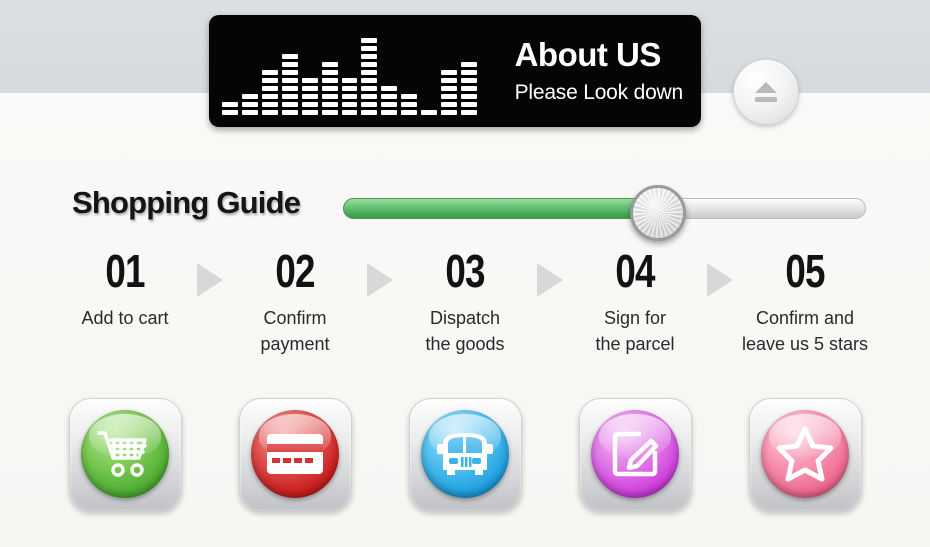 The width and height of the screenshot is (930, 547). Describe the element at coordinates (295, 301) in the screenshot. I see `step-02: 02 Confirm payment` at that location.